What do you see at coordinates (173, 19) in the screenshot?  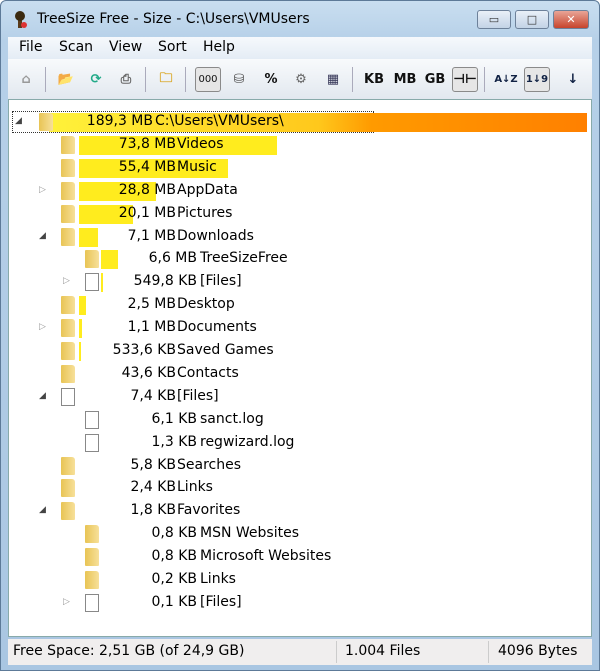 I see `window-title: TreeSize Free - Size - C:\Users\VMUsers` at bounding box center [173, 19].